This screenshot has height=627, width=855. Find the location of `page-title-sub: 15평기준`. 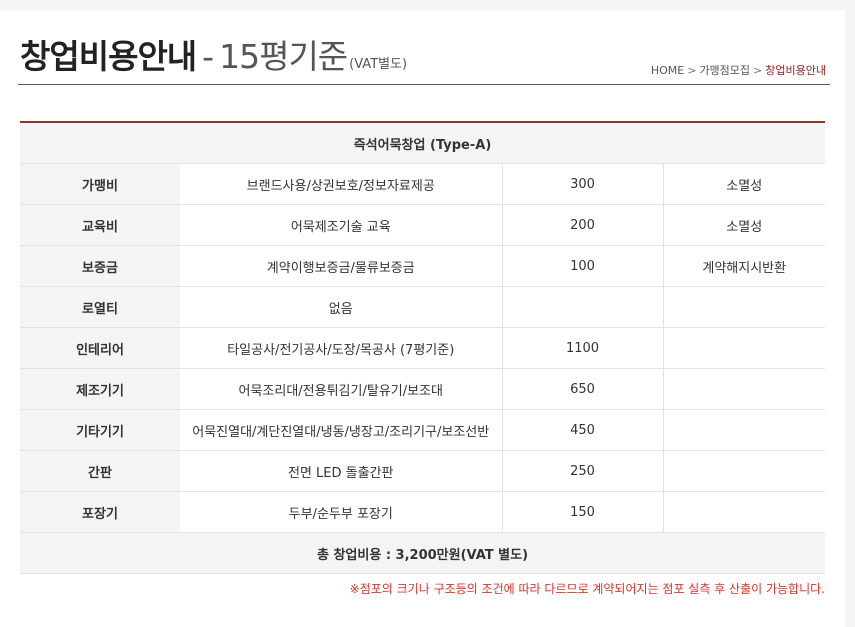

page-title-sub: 15평기준 is located at coordinates (283, 56).